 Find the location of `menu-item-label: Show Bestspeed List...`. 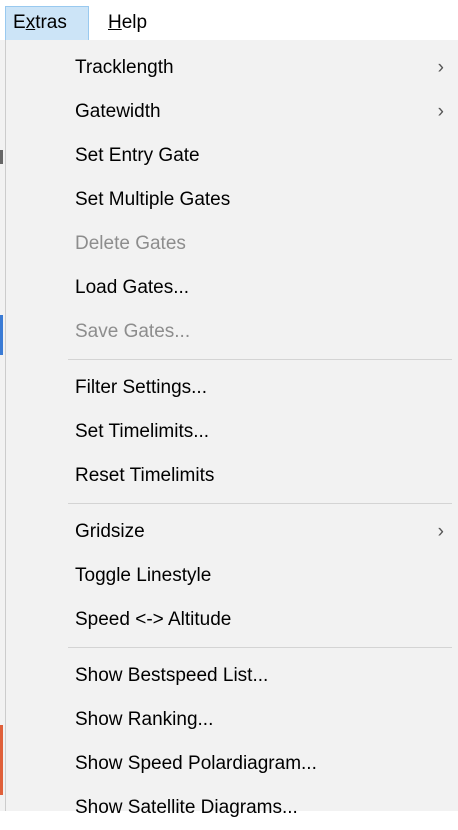

menu-item-label: Show Bestspeed List... is located at coordinates (172, 675).